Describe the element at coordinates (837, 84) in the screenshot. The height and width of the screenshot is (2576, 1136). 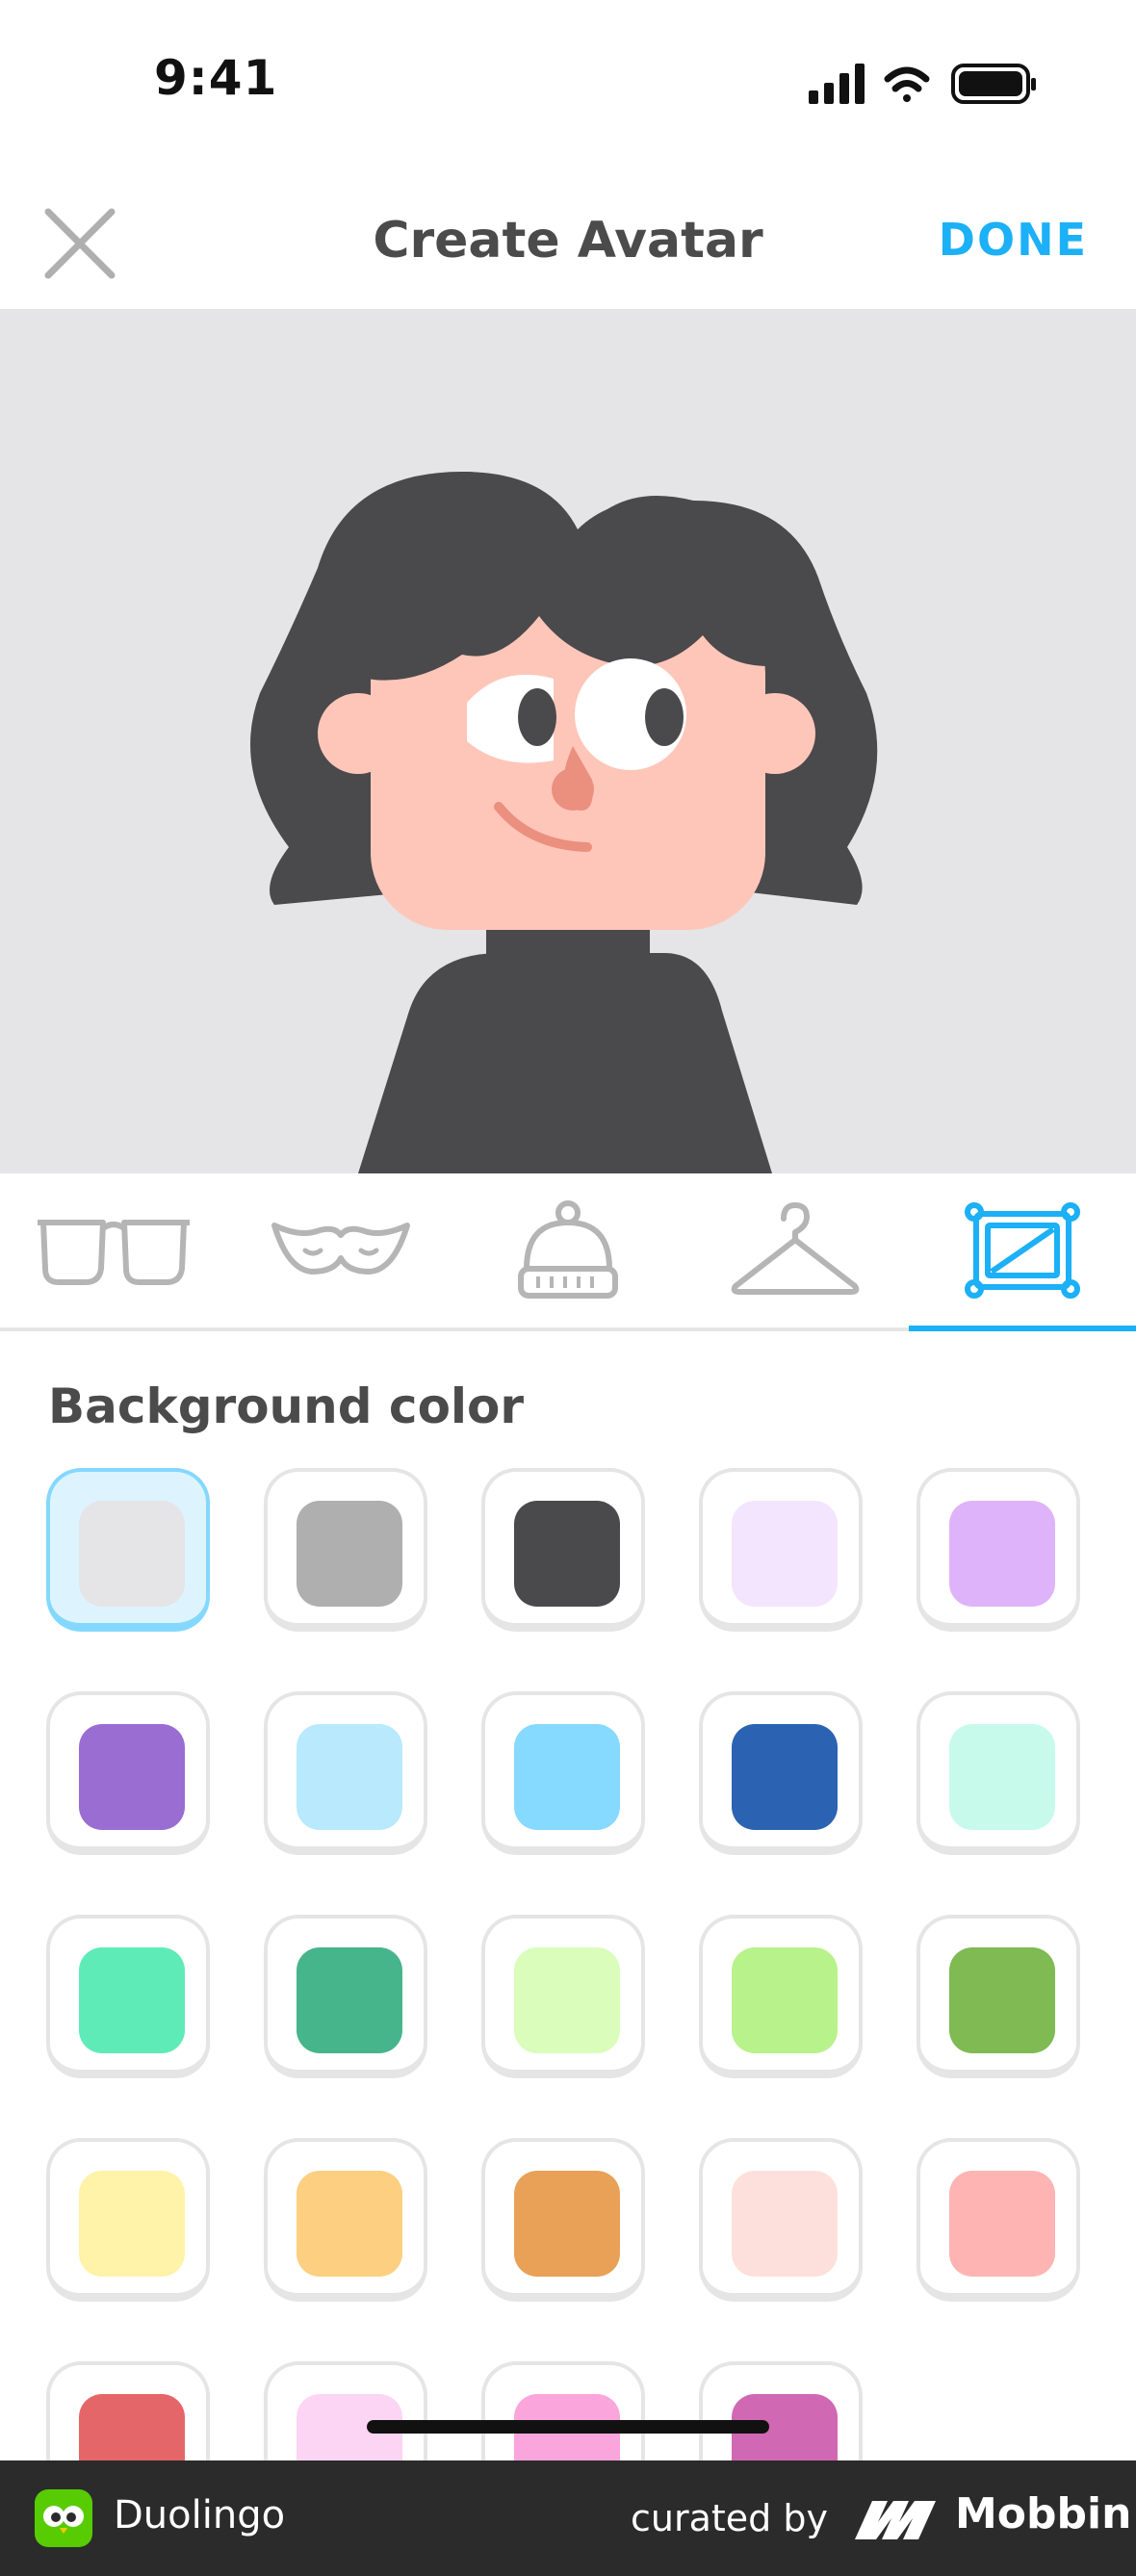
I see `cellular-signal-icon` at that location.